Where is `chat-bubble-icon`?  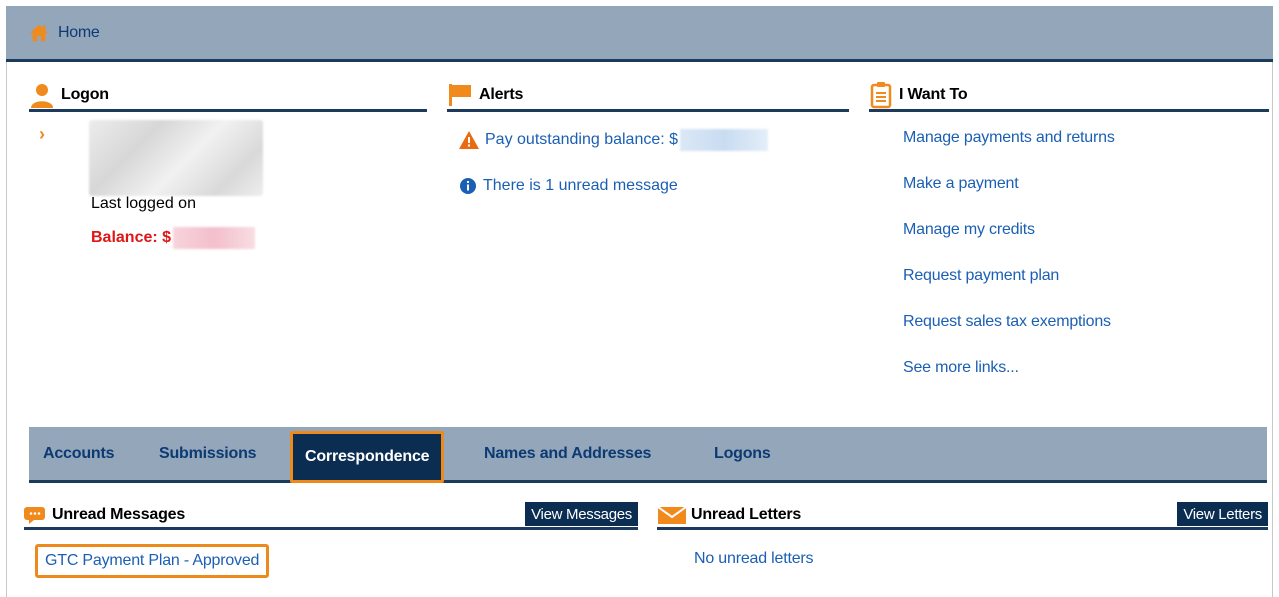 chat-bubble-icon is located at coordinates (34, 515).